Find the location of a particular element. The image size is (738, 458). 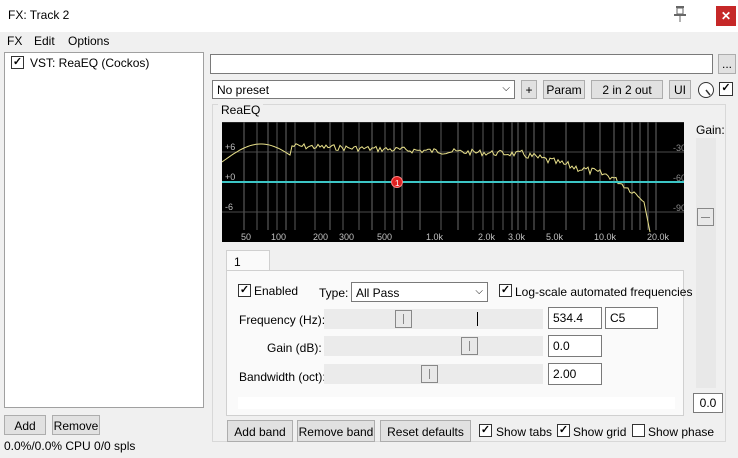

freq-label: 1.0k is located at coordinates (435, 237).